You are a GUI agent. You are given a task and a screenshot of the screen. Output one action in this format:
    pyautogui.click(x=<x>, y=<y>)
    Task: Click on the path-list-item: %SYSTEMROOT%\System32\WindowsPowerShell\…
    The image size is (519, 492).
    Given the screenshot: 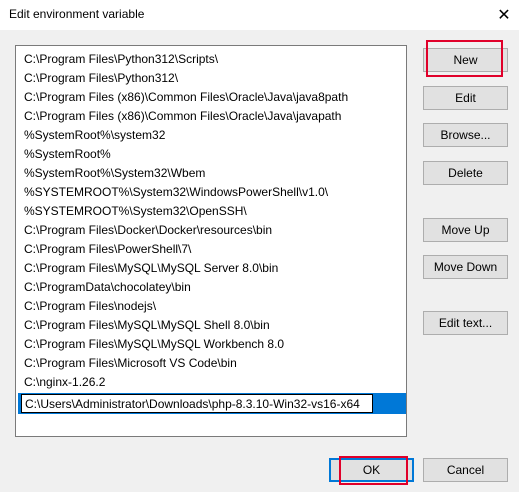 What is the action you would take?
    pyautogui.click(x=176, y=192)
    